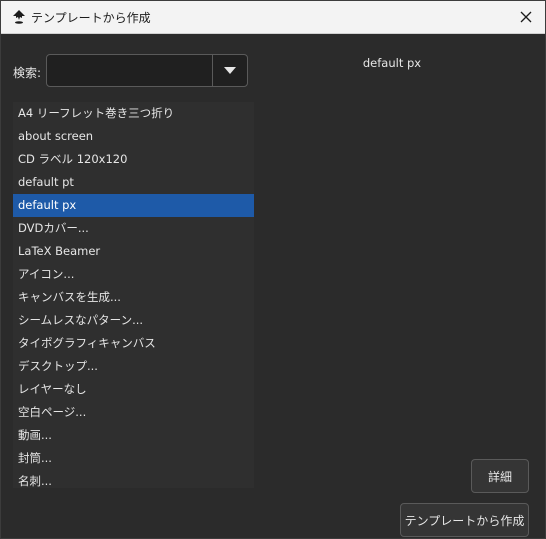  What do you see at coordinates (392, 63) in the screenshot?
I see `preview-title: default px` at bounding box center [392, 63].